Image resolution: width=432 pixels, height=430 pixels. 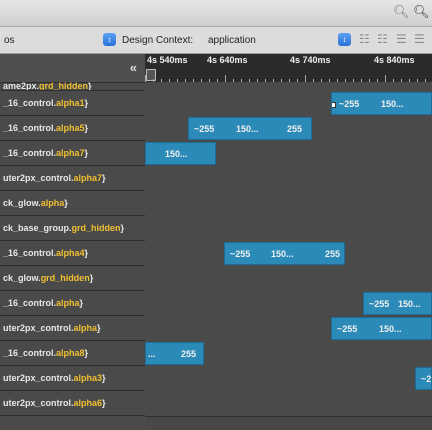 What do you see at coordinates (364, 39) in the screenshot?
I see `align-left-icon: ☷` at bounding box center [364, 39].